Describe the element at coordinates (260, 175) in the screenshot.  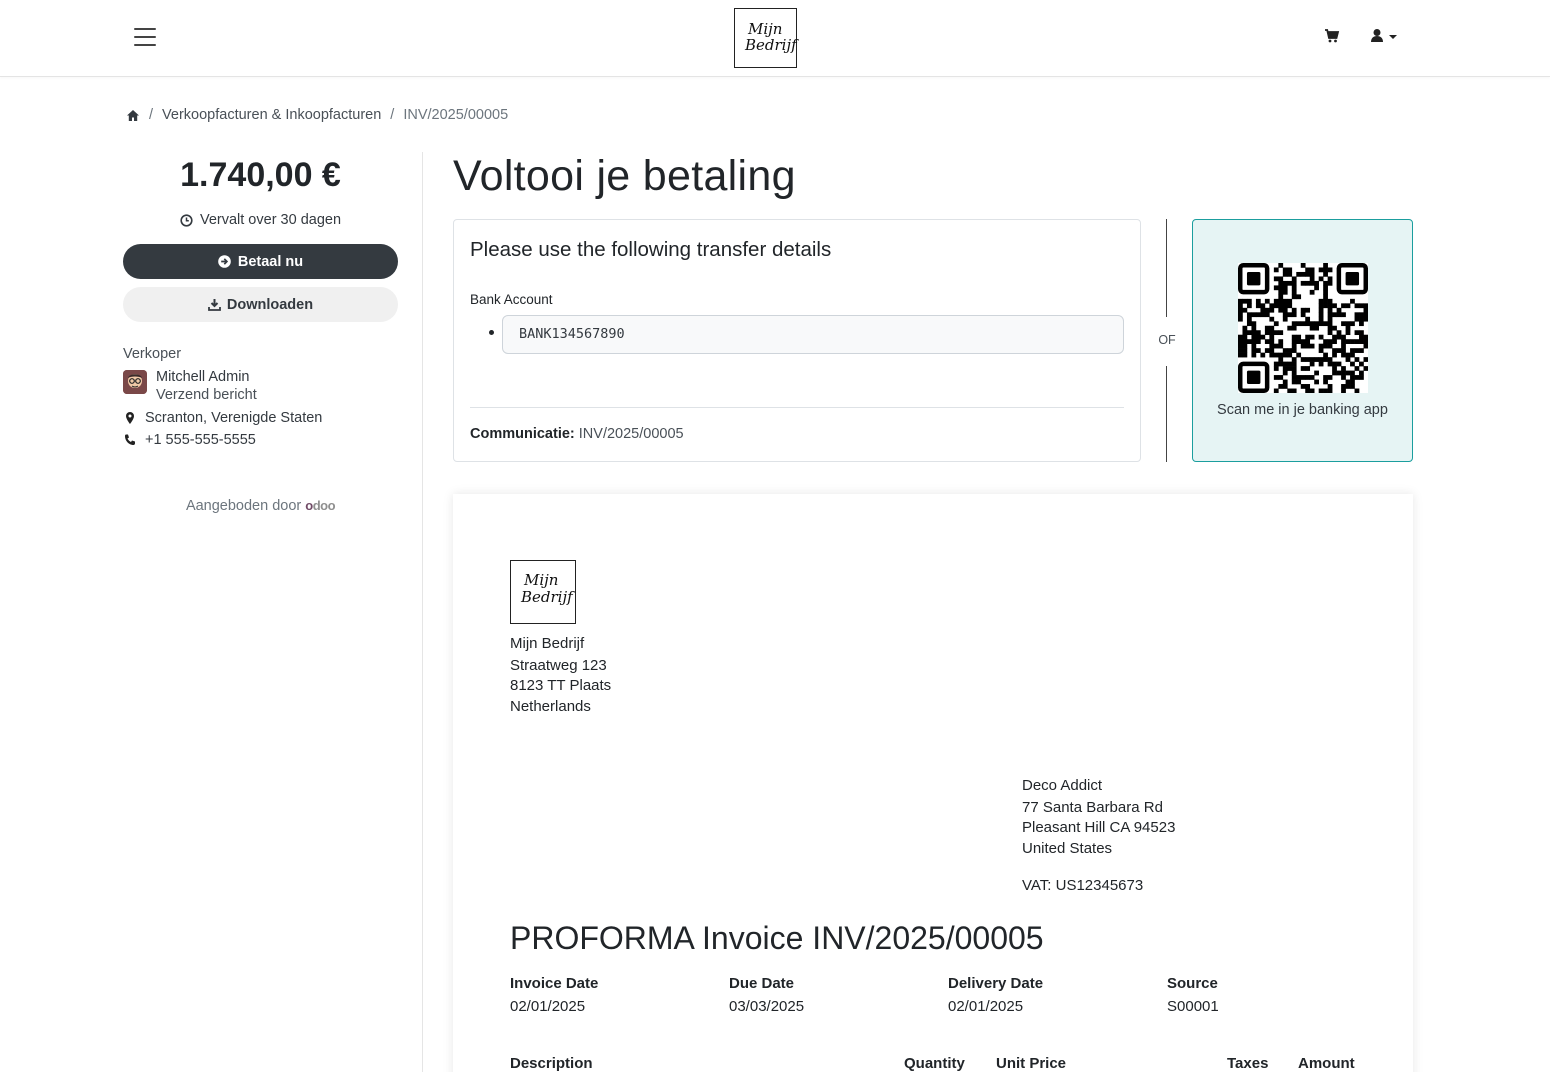
I see `amount-due: 1.740,00 €` at that location.